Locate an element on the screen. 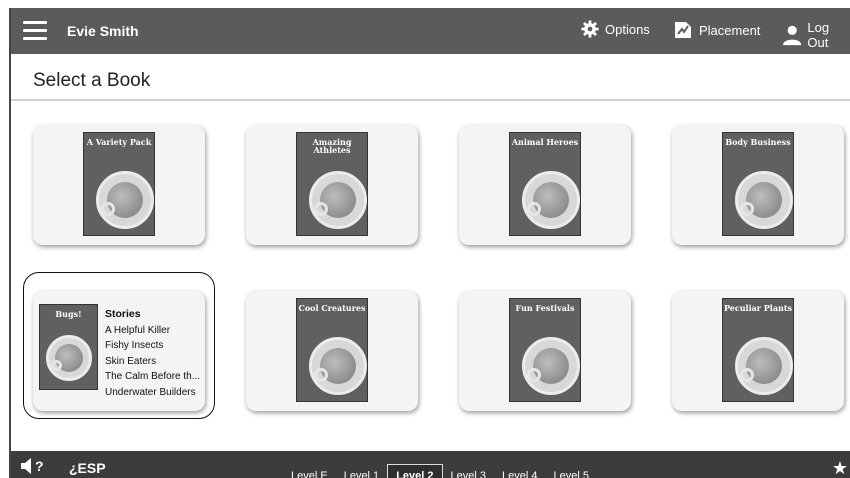 The image size is (850, 478). placement-icon is located at coordinates (683, 30).